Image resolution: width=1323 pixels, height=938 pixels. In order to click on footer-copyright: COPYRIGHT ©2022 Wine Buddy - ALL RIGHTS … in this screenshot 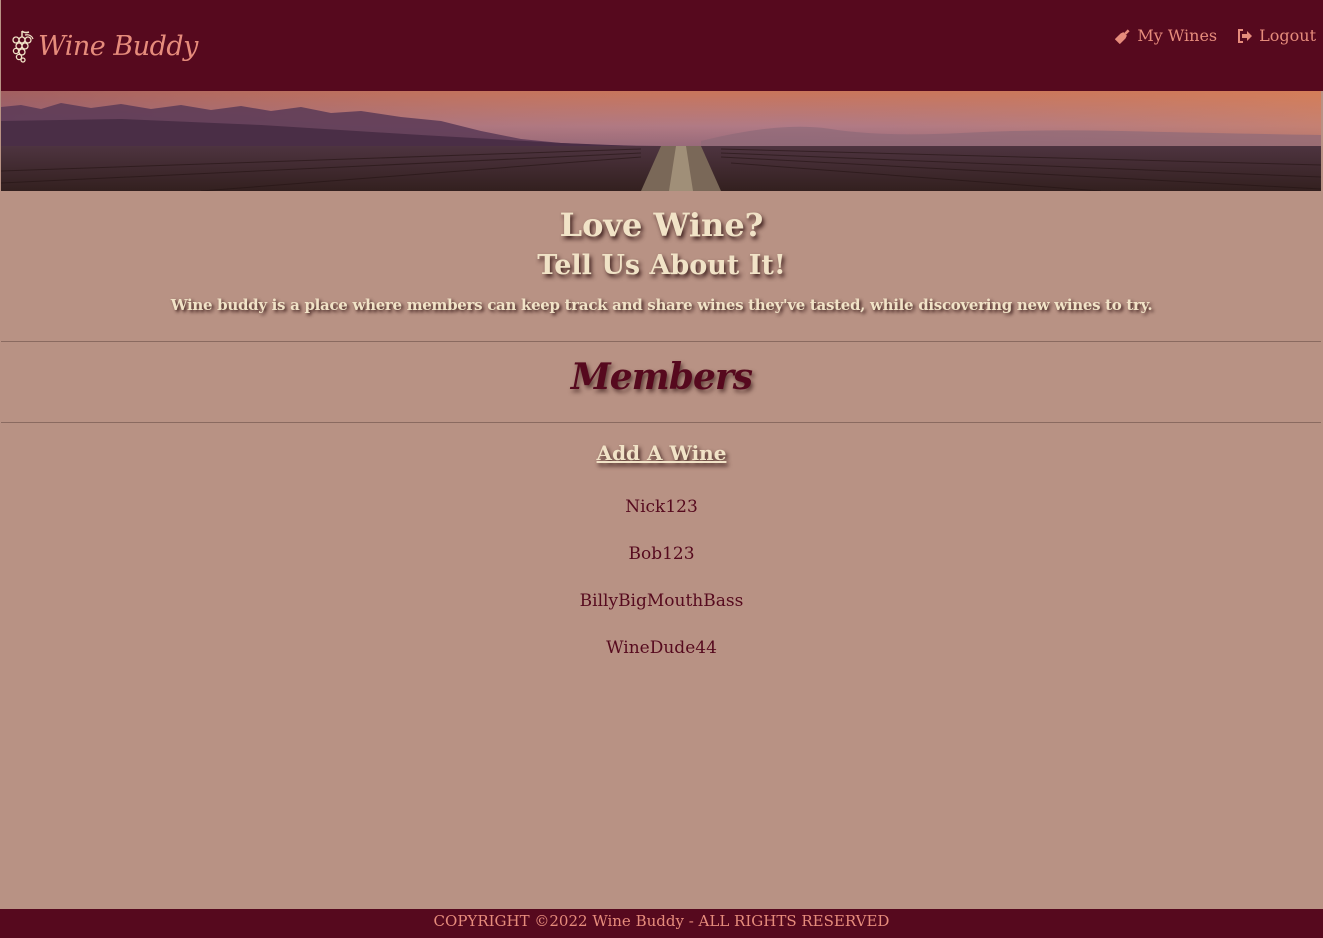, I will do `click(661, 921)`.